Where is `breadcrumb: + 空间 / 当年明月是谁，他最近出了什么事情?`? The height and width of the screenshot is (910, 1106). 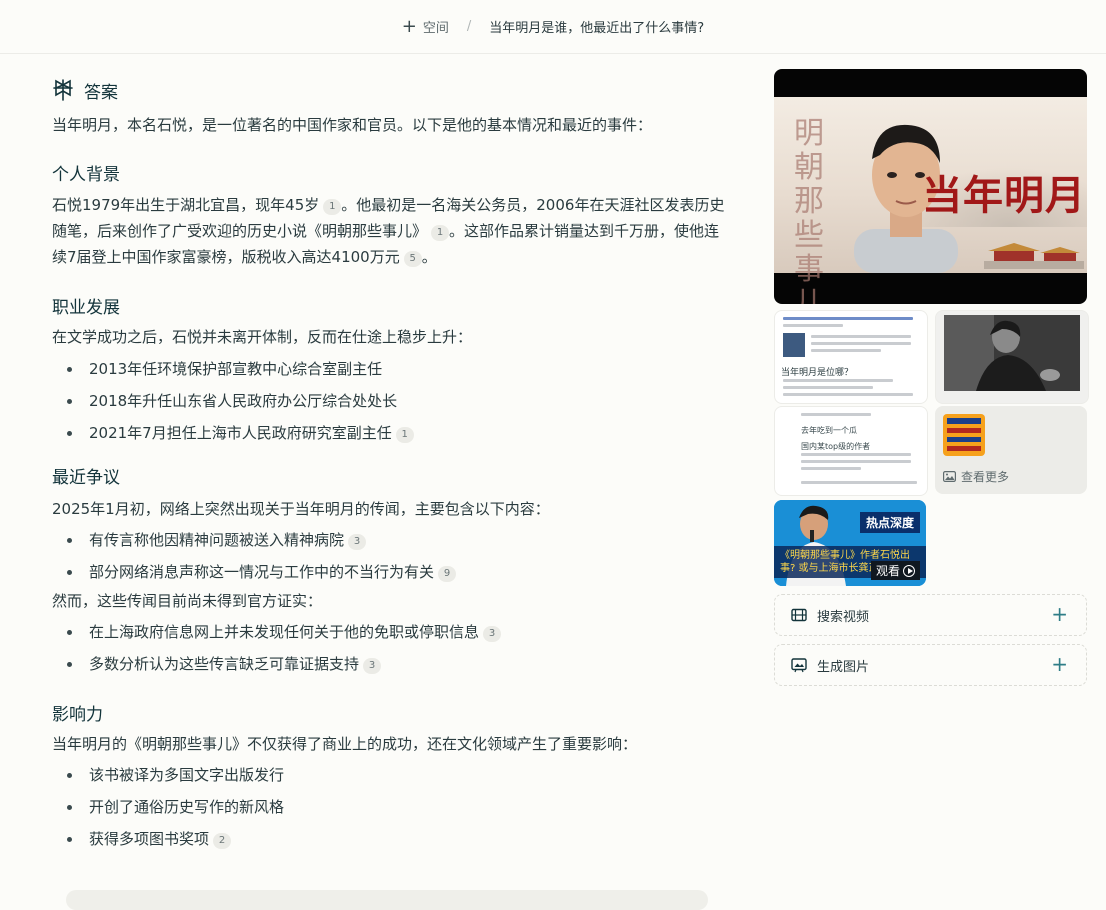 breadcrumb: + 空间 / 当年明月是谁，他最近出了什么事情? is located at coordinates (553, 26).